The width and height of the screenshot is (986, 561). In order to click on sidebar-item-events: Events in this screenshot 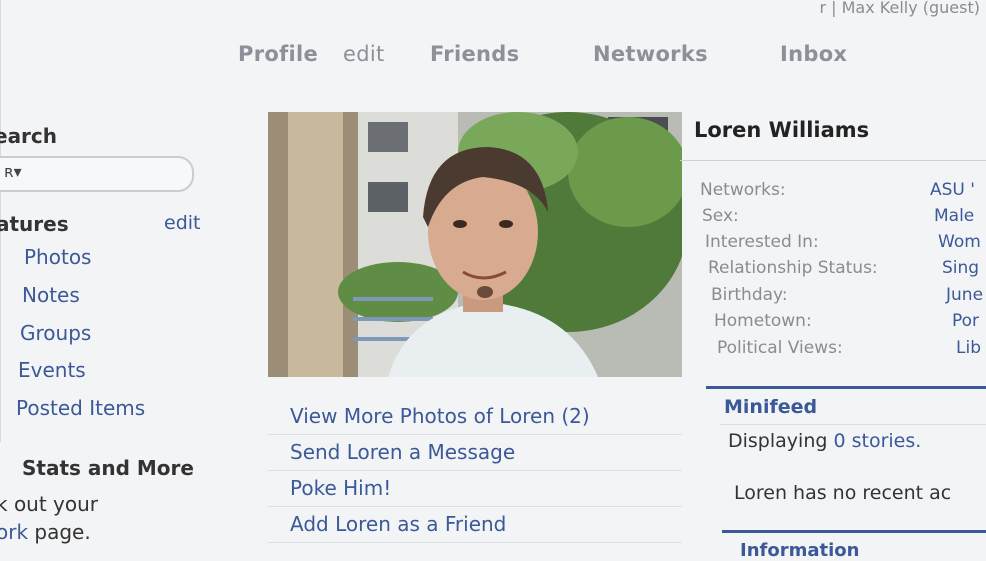, I will do `click(52, 370)`.